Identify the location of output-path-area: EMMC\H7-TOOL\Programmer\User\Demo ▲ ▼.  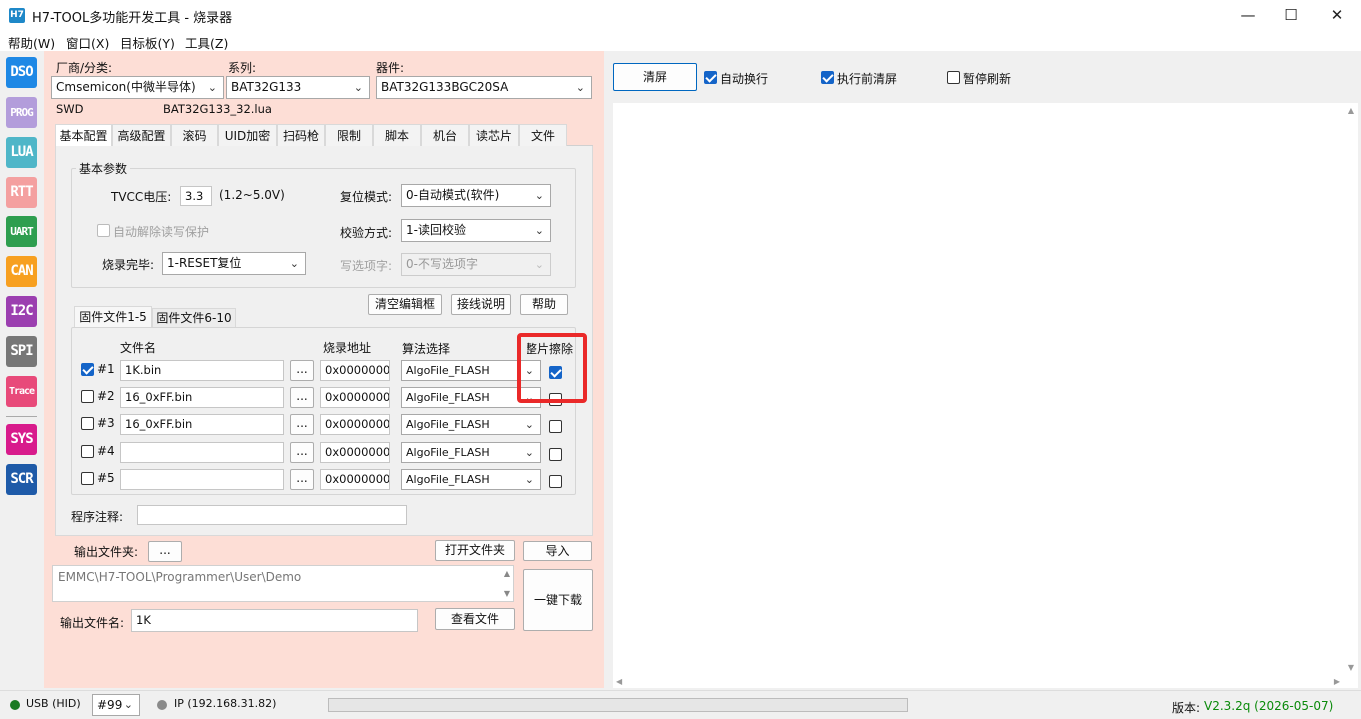
(283, 583).